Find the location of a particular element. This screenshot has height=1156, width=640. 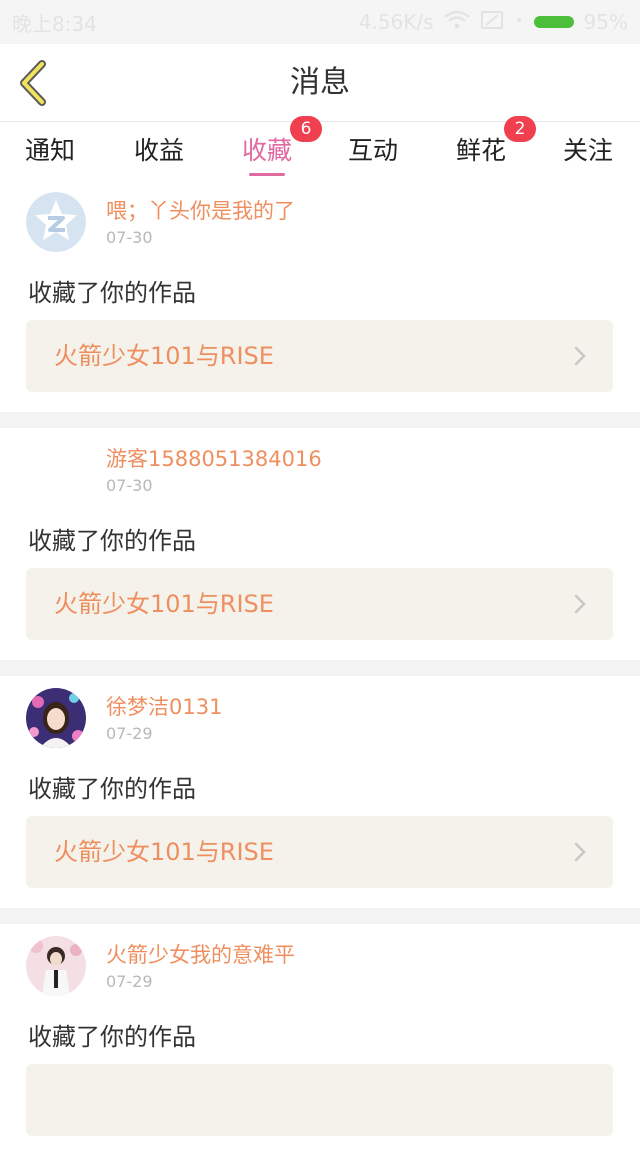

battery-icon is located at coordinates (553, 22).